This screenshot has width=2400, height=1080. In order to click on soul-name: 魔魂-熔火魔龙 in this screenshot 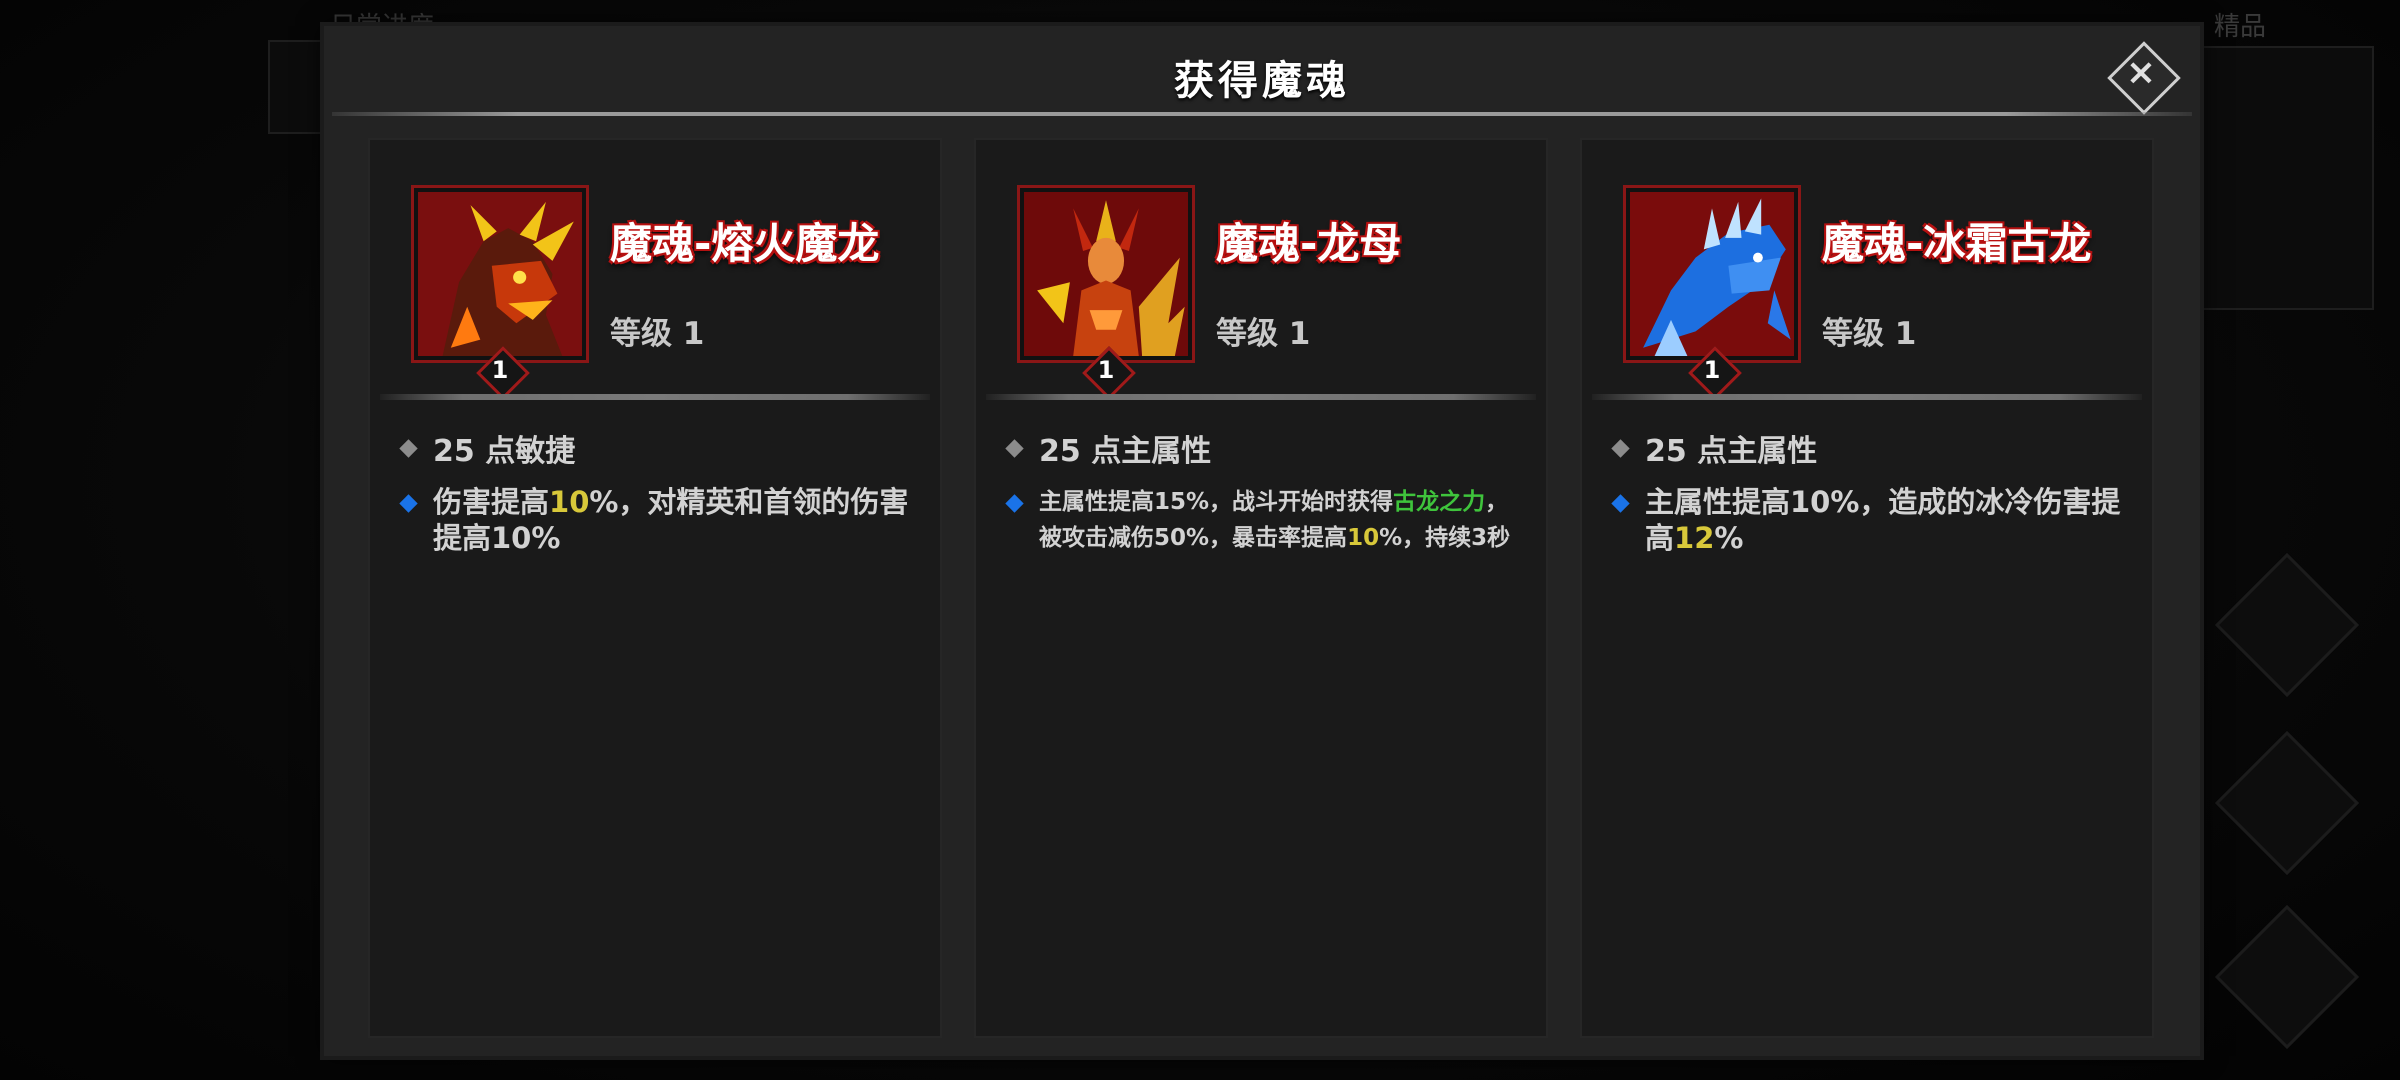, I will do `click(745, 243)`.